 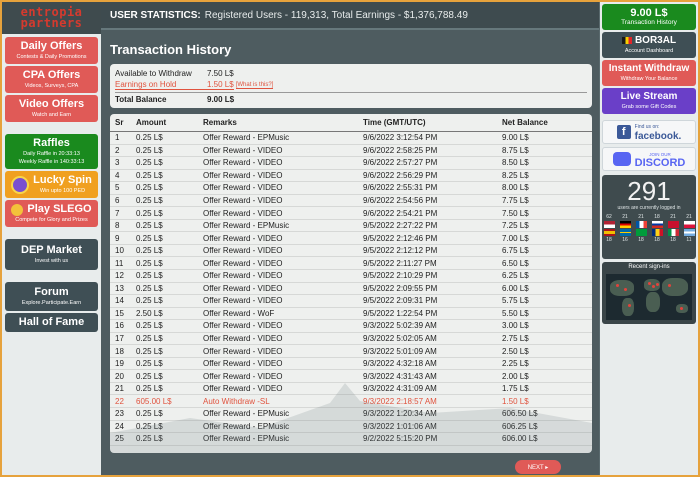 I want to click on available-value: 7.50 L$, so click(x=220, y=73).